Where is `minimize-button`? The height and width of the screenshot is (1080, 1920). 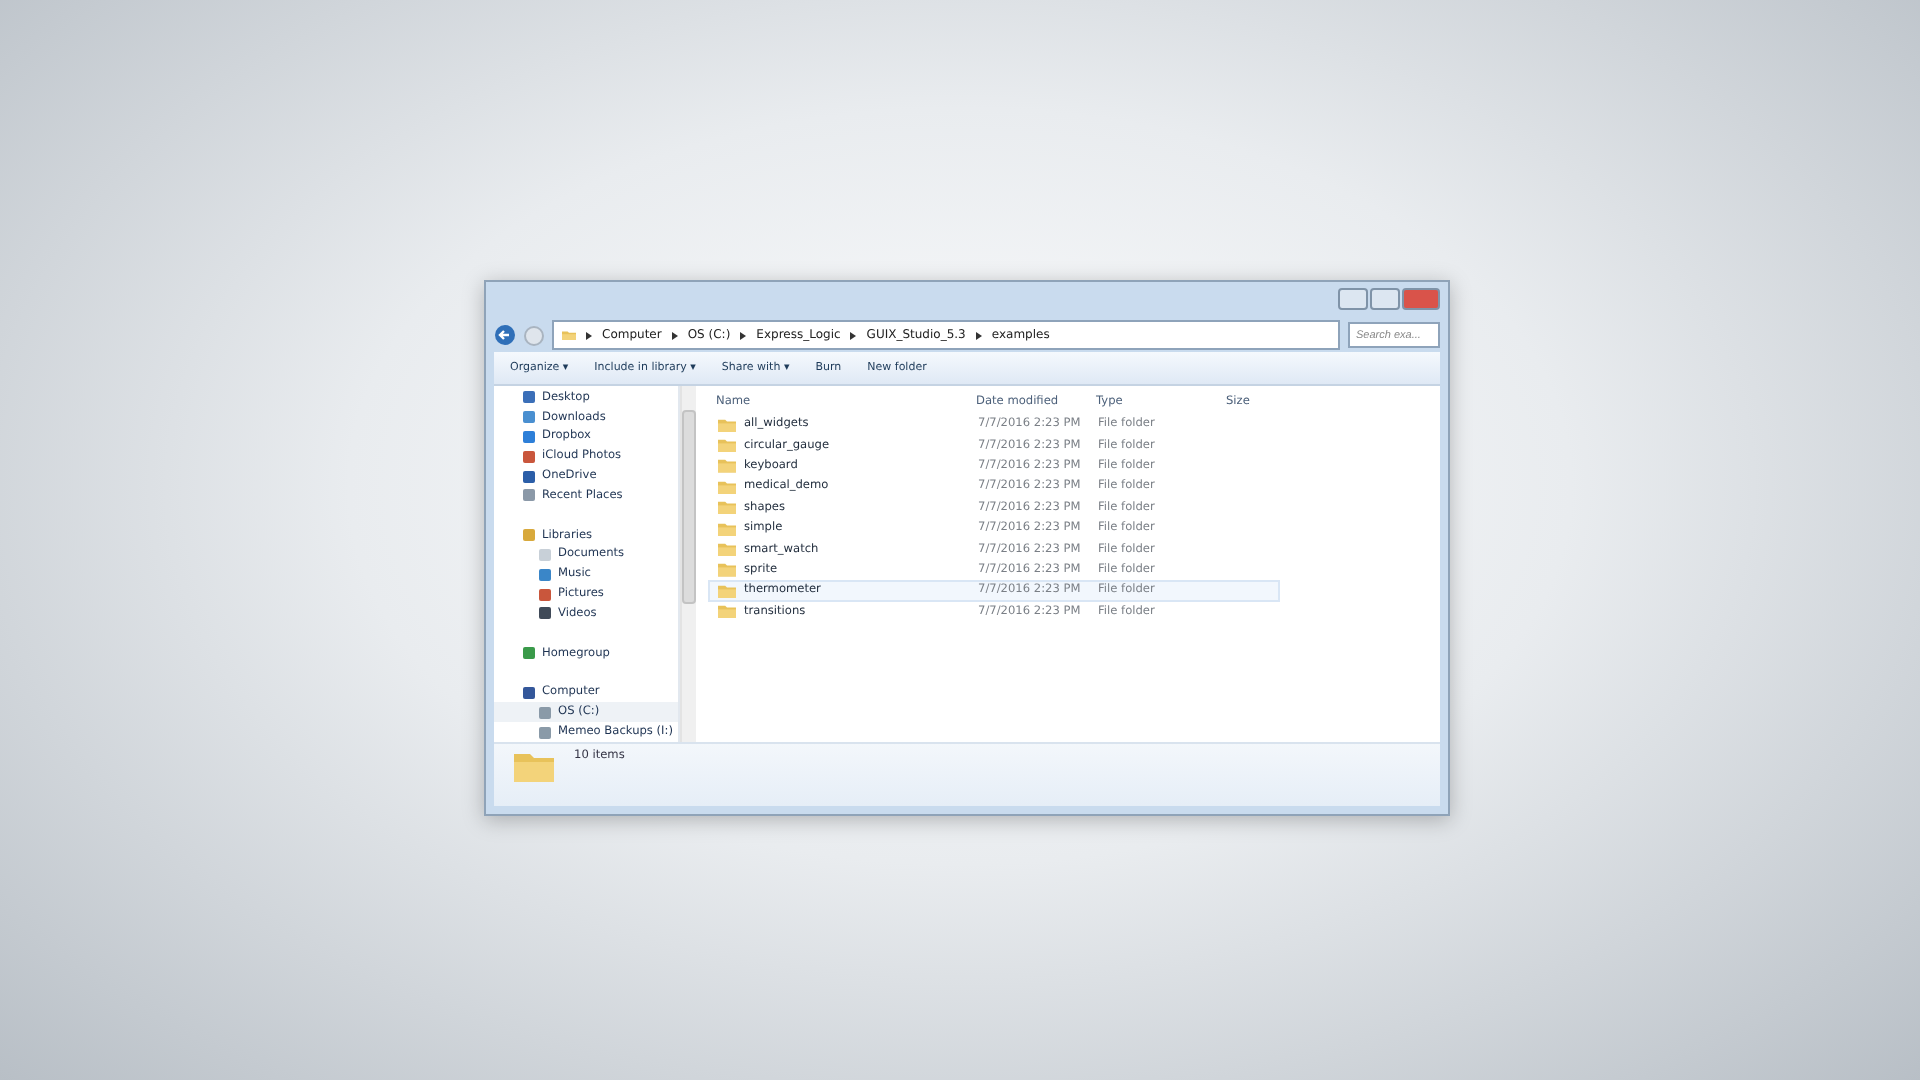 minimize-button is located at coordinates (1353, 299).